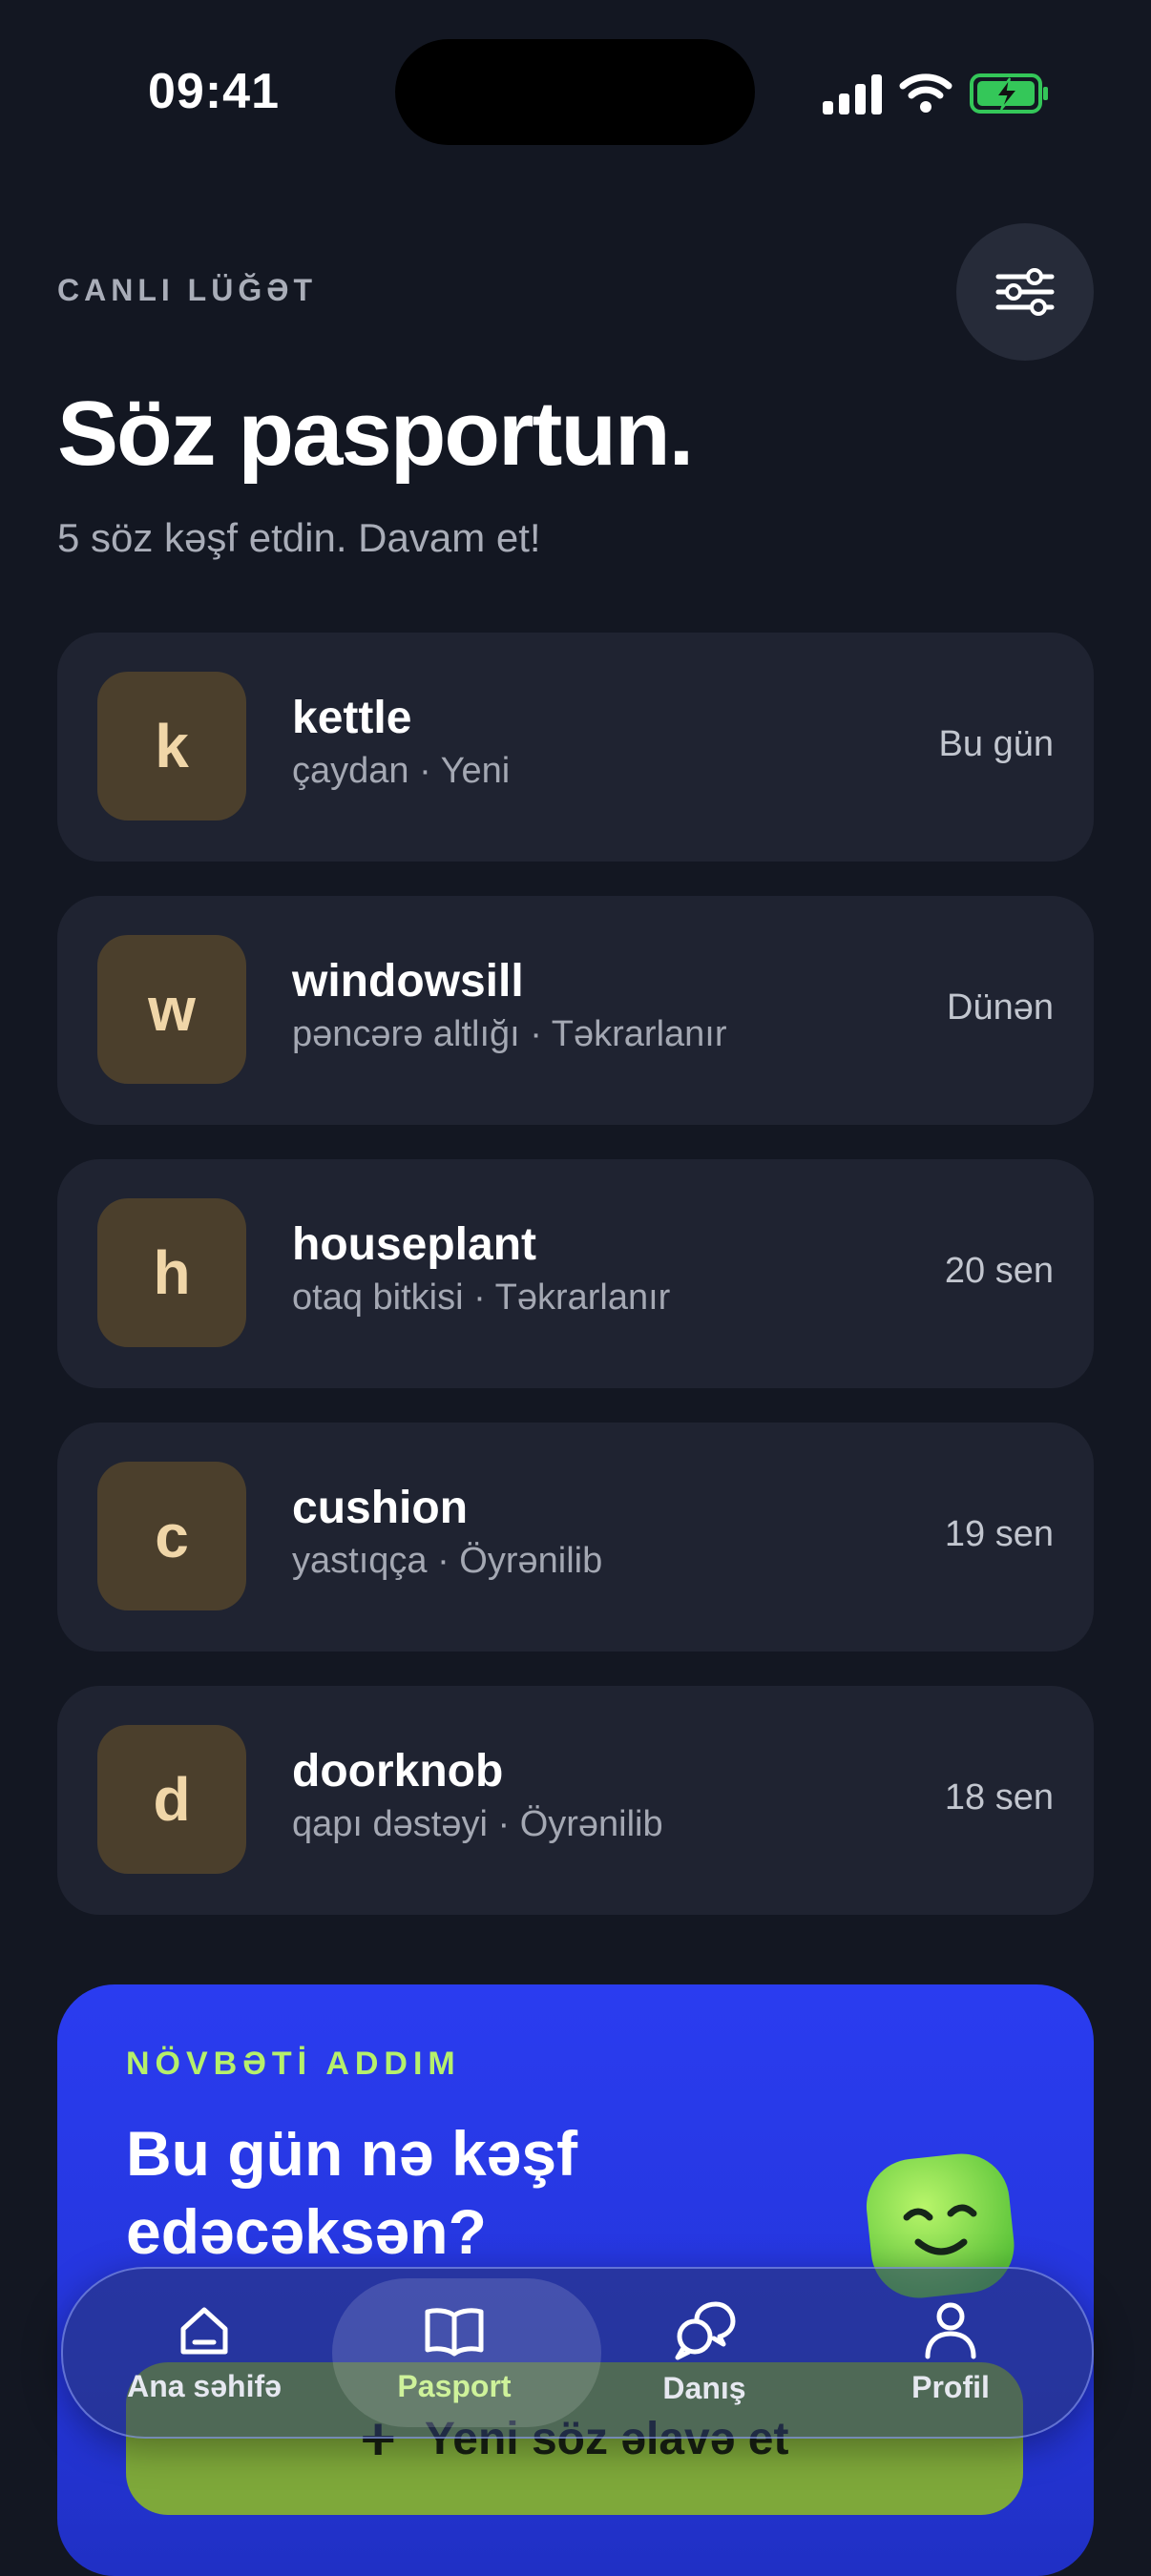  I want to click on word-meta: pəncərə altlığı · Təkrarlanır, so click(509, 1034).